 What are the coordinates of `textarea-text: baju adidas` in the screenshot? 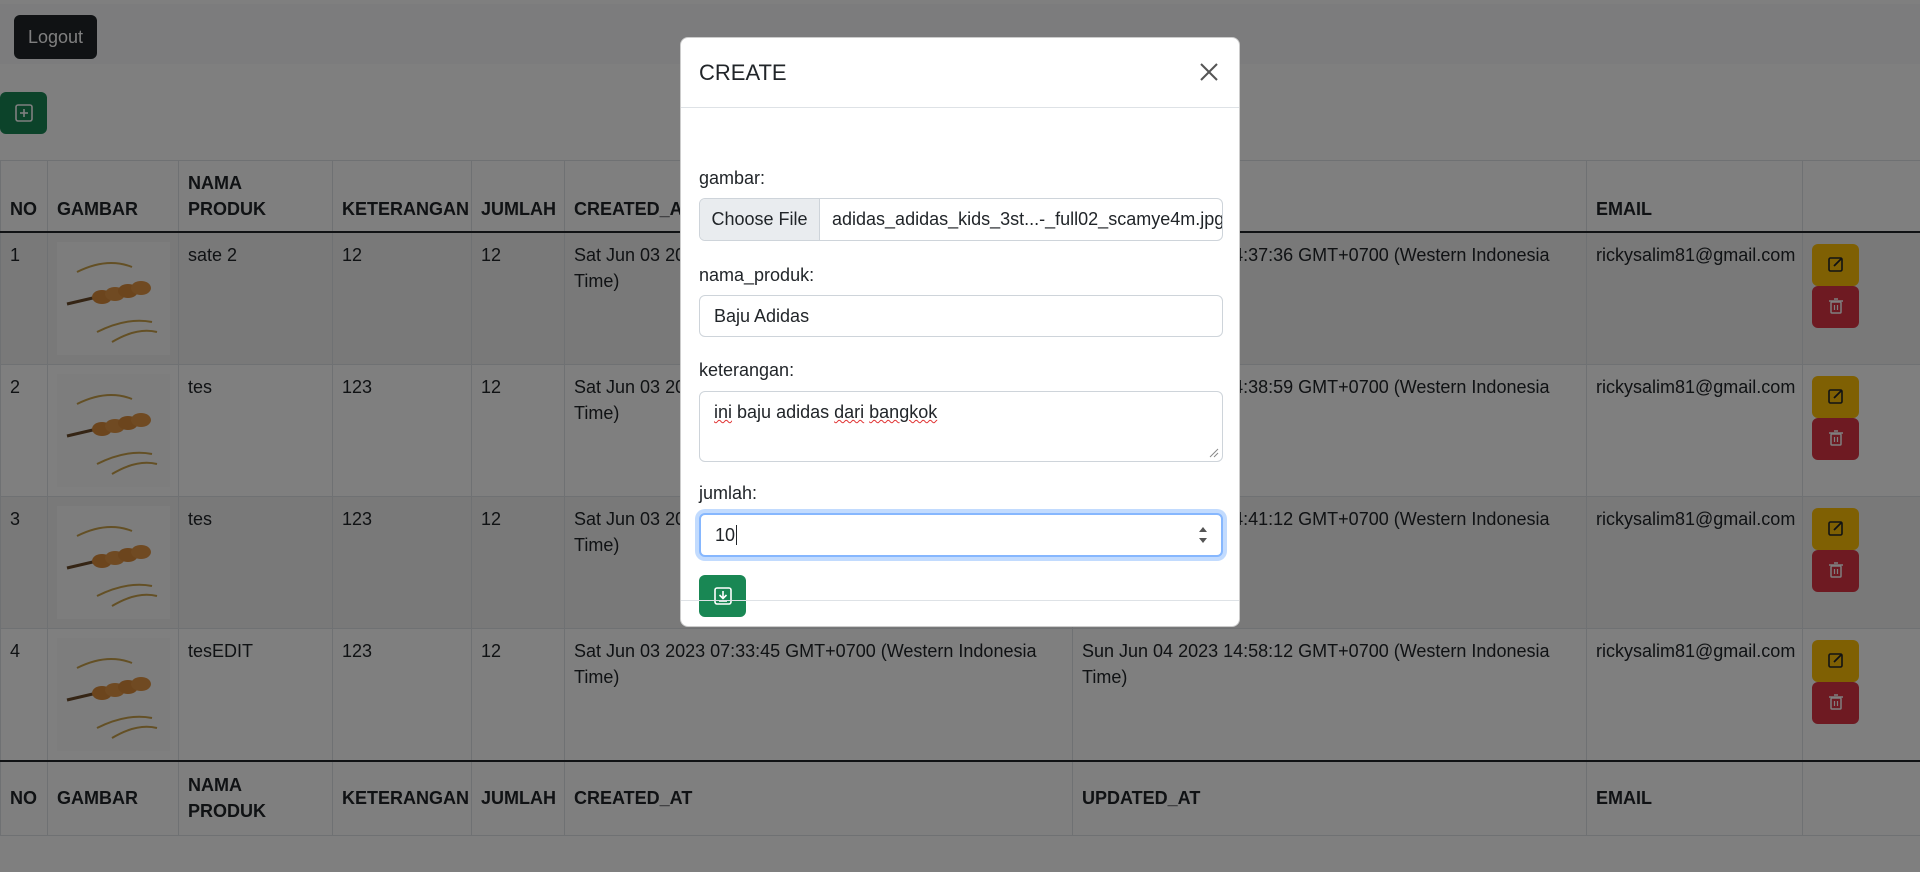 It's located at (783, 412).